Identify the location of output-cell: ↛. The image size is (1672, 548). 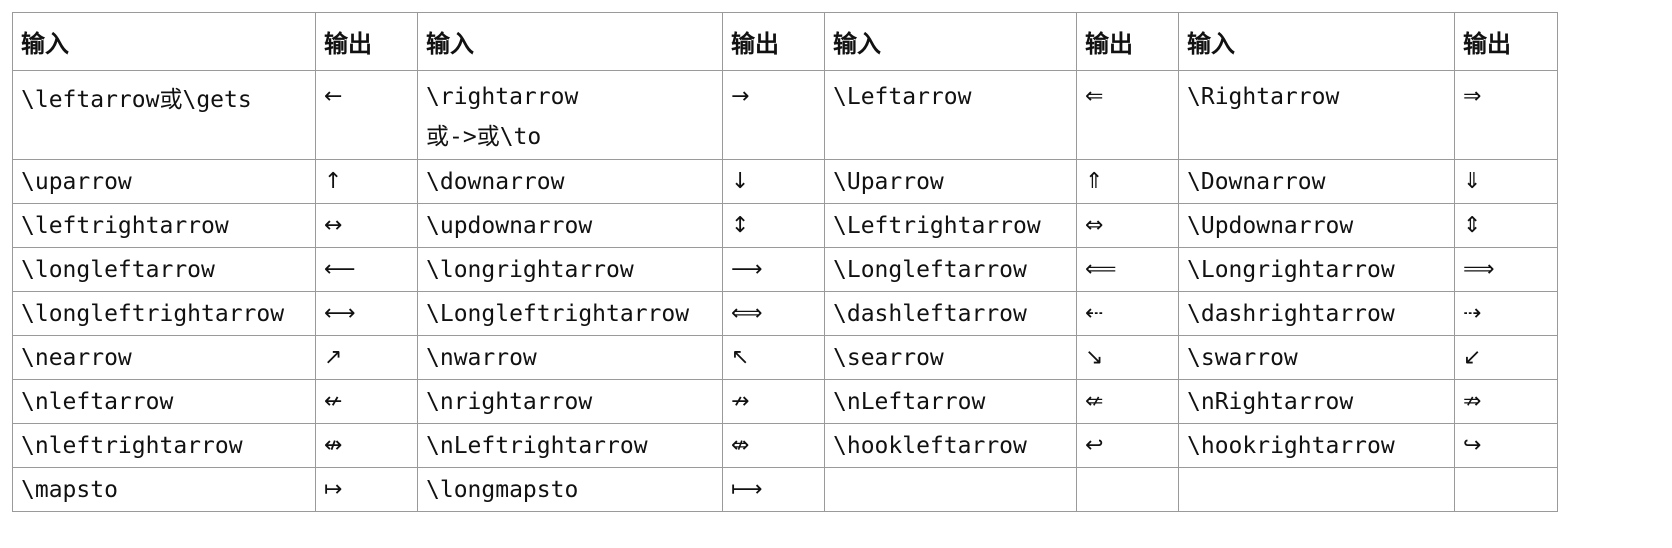
(773, 401).